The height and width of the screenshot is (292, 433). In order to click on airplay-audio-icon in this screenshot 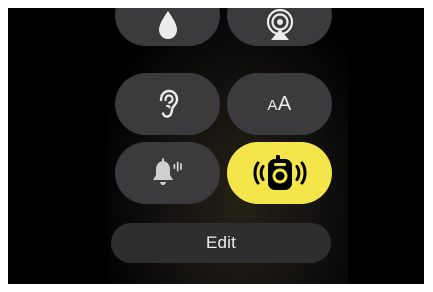, I will do `click(280, 25)`.